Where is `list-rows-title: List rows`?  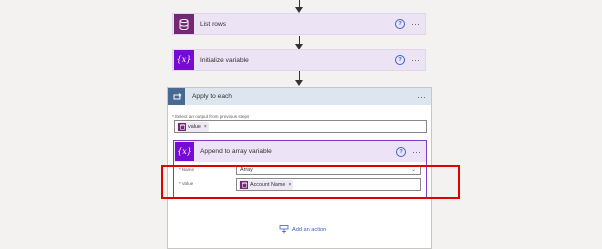
list-rows-title: List rows is located at coordinates (213, 24).